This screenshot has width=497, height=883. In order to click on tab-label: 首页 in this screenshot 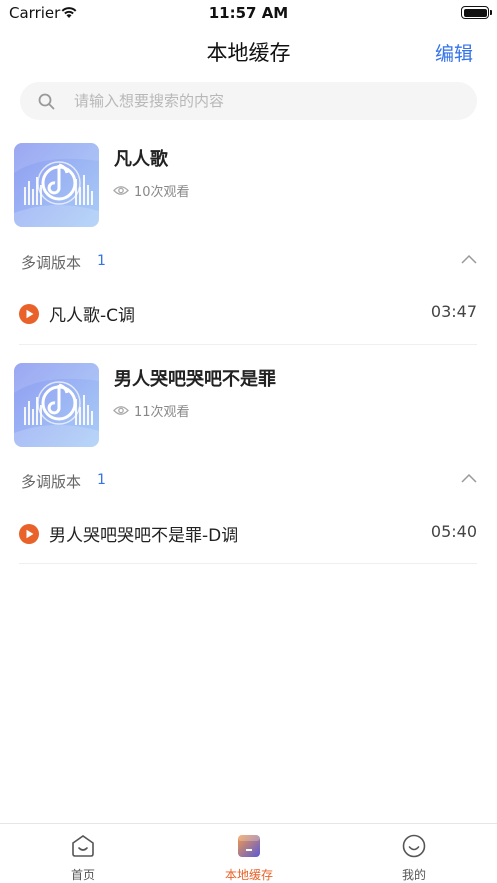, I will do `click(82, 875)`.